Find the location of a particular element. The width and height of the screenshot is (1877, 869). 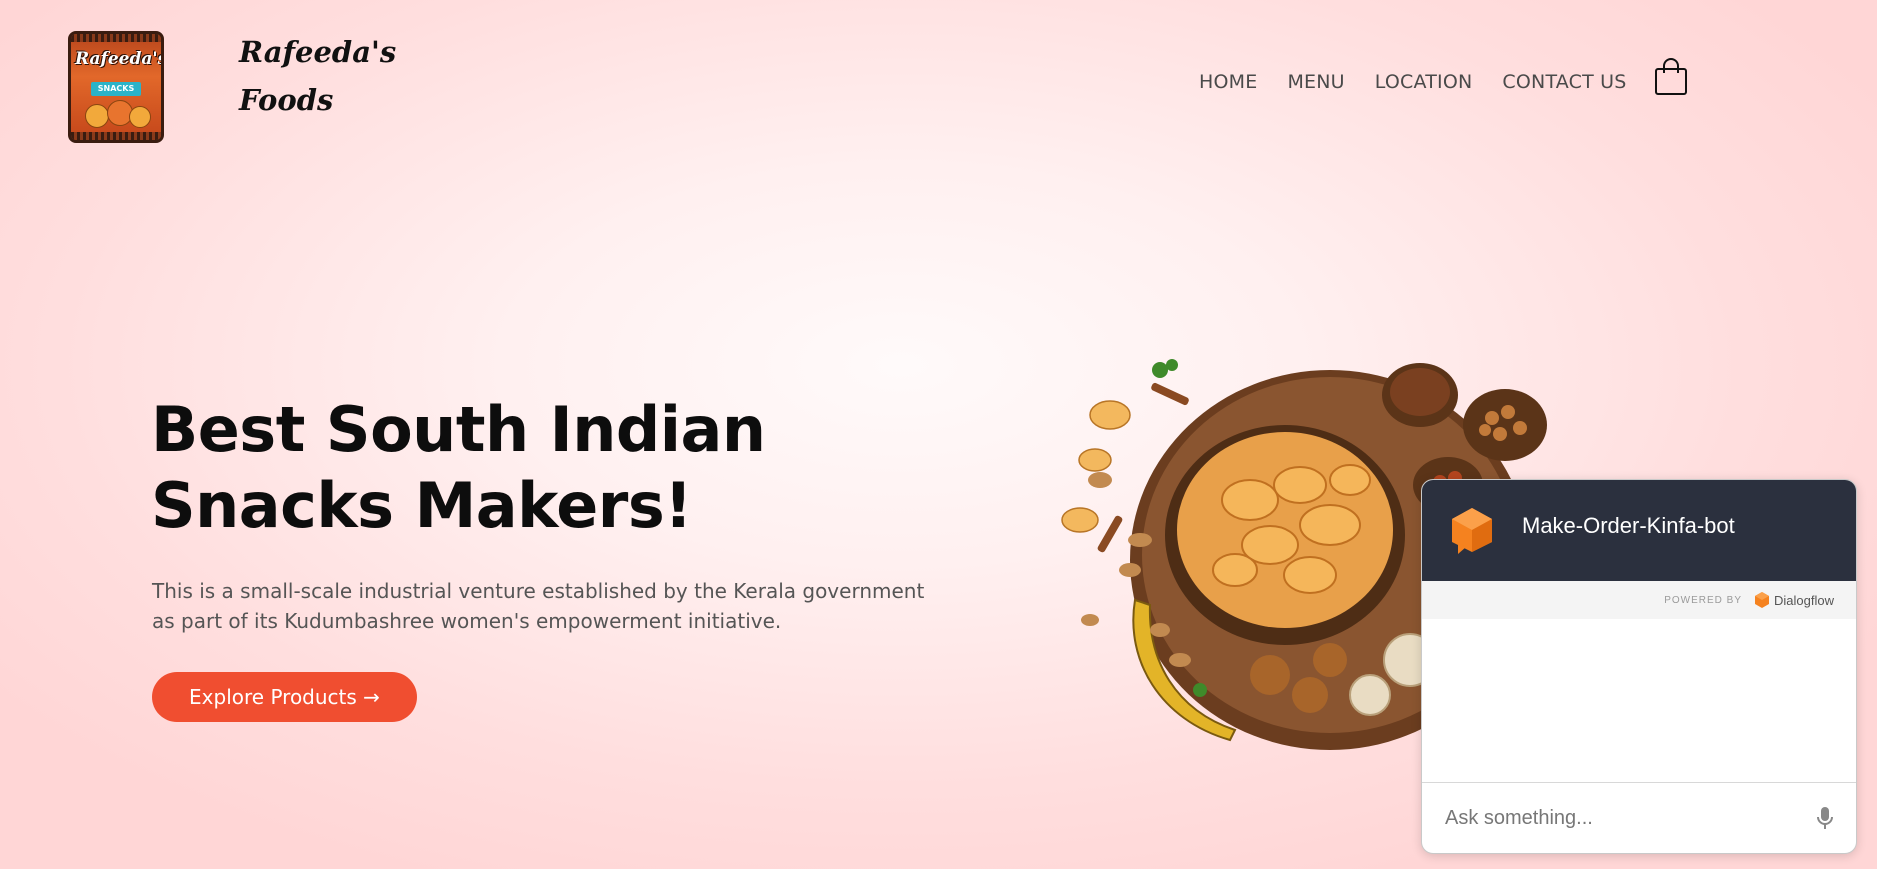

dialogflow-bot-icon is located at coordinates (1472, 531).